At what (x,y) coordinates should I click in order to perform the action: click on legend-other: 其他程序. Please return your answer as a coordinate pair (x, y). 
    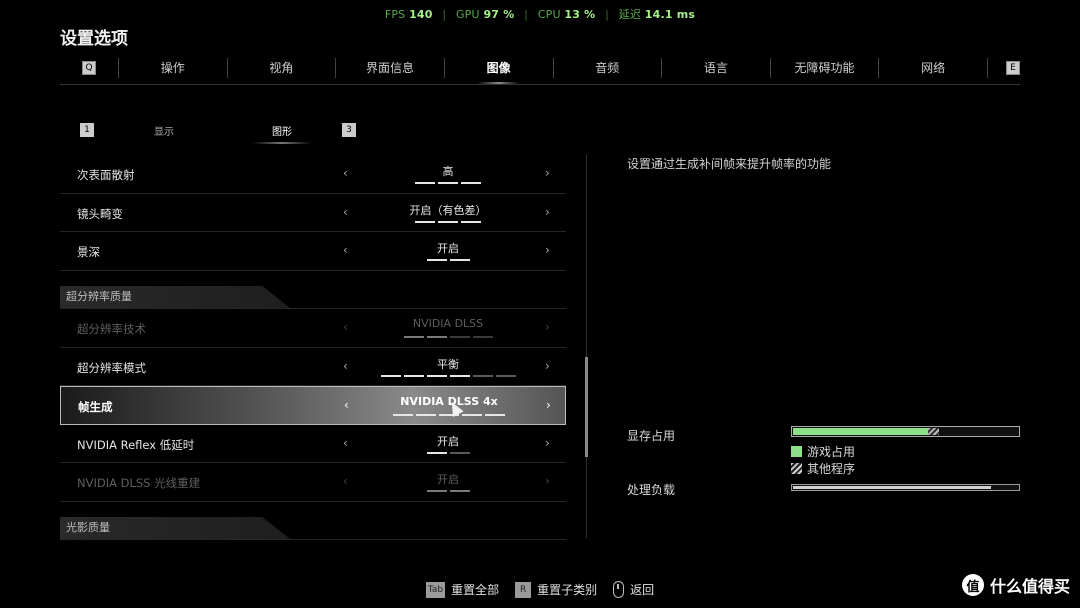
    Looking at the image, I should click on (823, 468).